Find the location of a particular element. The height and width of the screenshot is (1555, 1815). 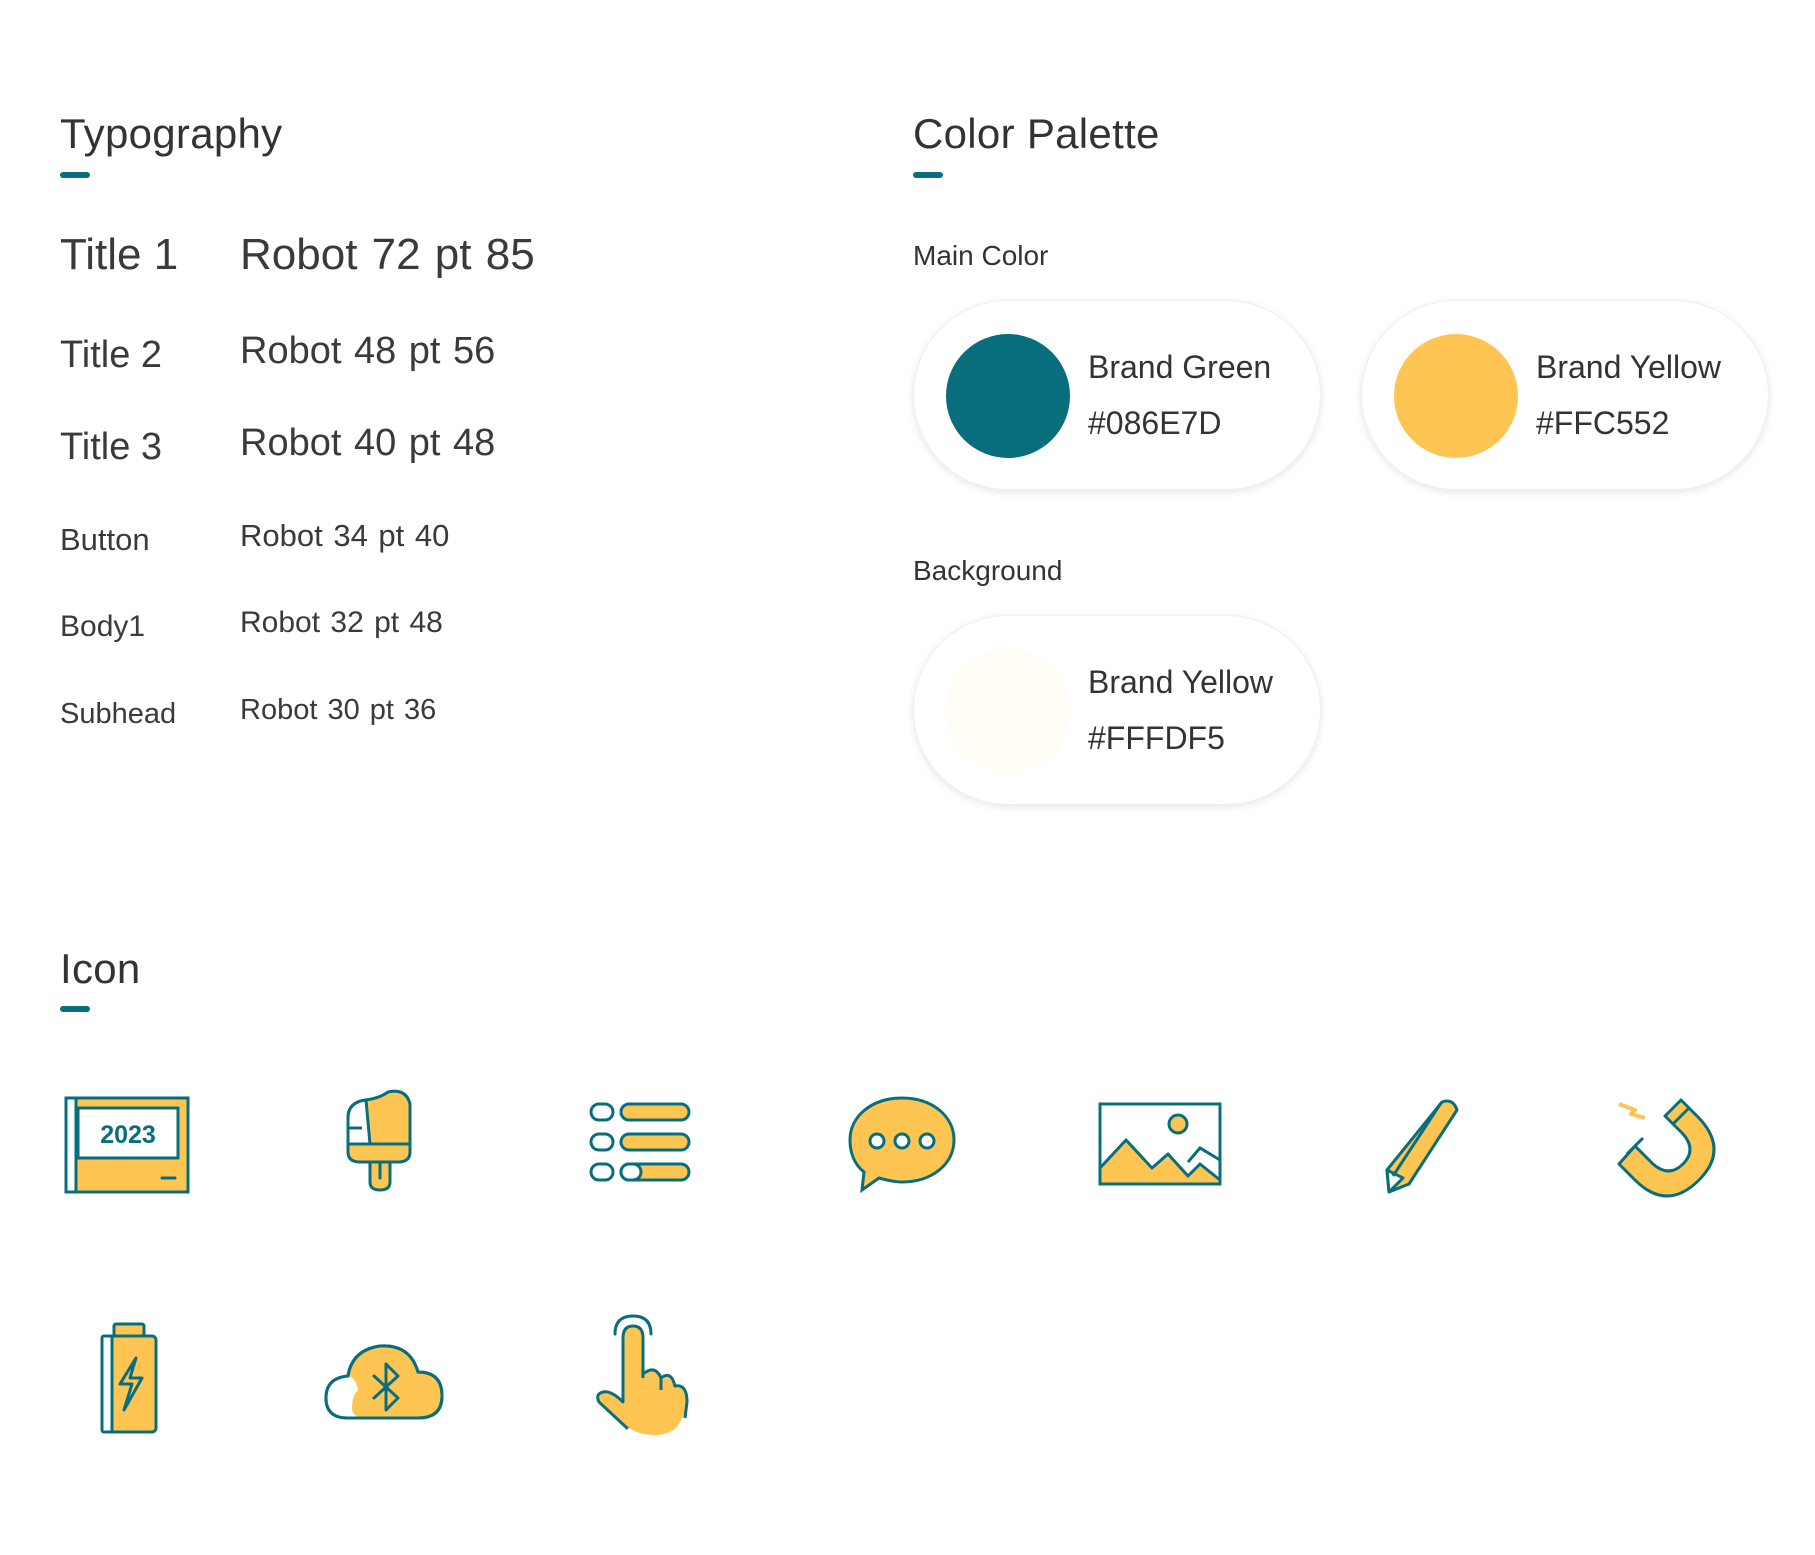

swatch-card-brand-green: Brand Green #086E7D is located at coordinates (1117, 395).